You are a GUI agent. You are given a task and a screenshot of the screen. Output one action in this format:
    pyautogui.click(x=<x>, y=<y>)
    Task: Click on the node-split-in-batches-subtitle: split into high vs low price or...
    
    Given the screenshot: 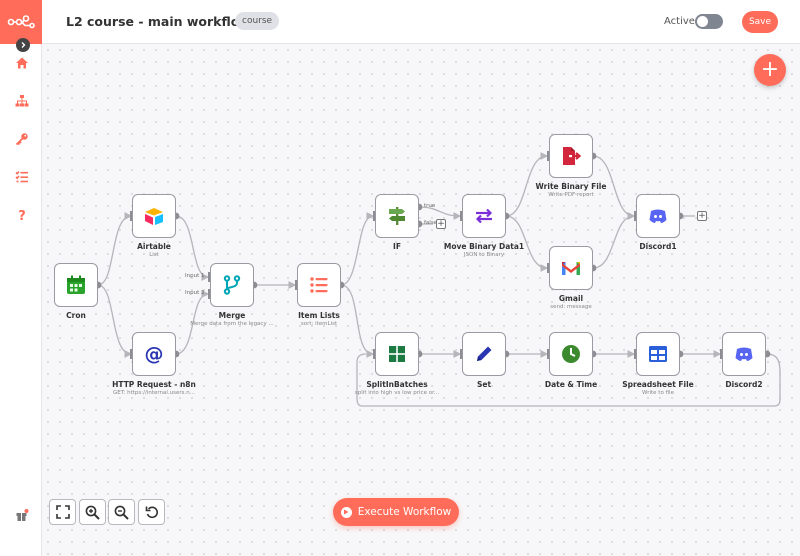 What is the action you would take?
    pyautogui.click(x=397, y=393)
    